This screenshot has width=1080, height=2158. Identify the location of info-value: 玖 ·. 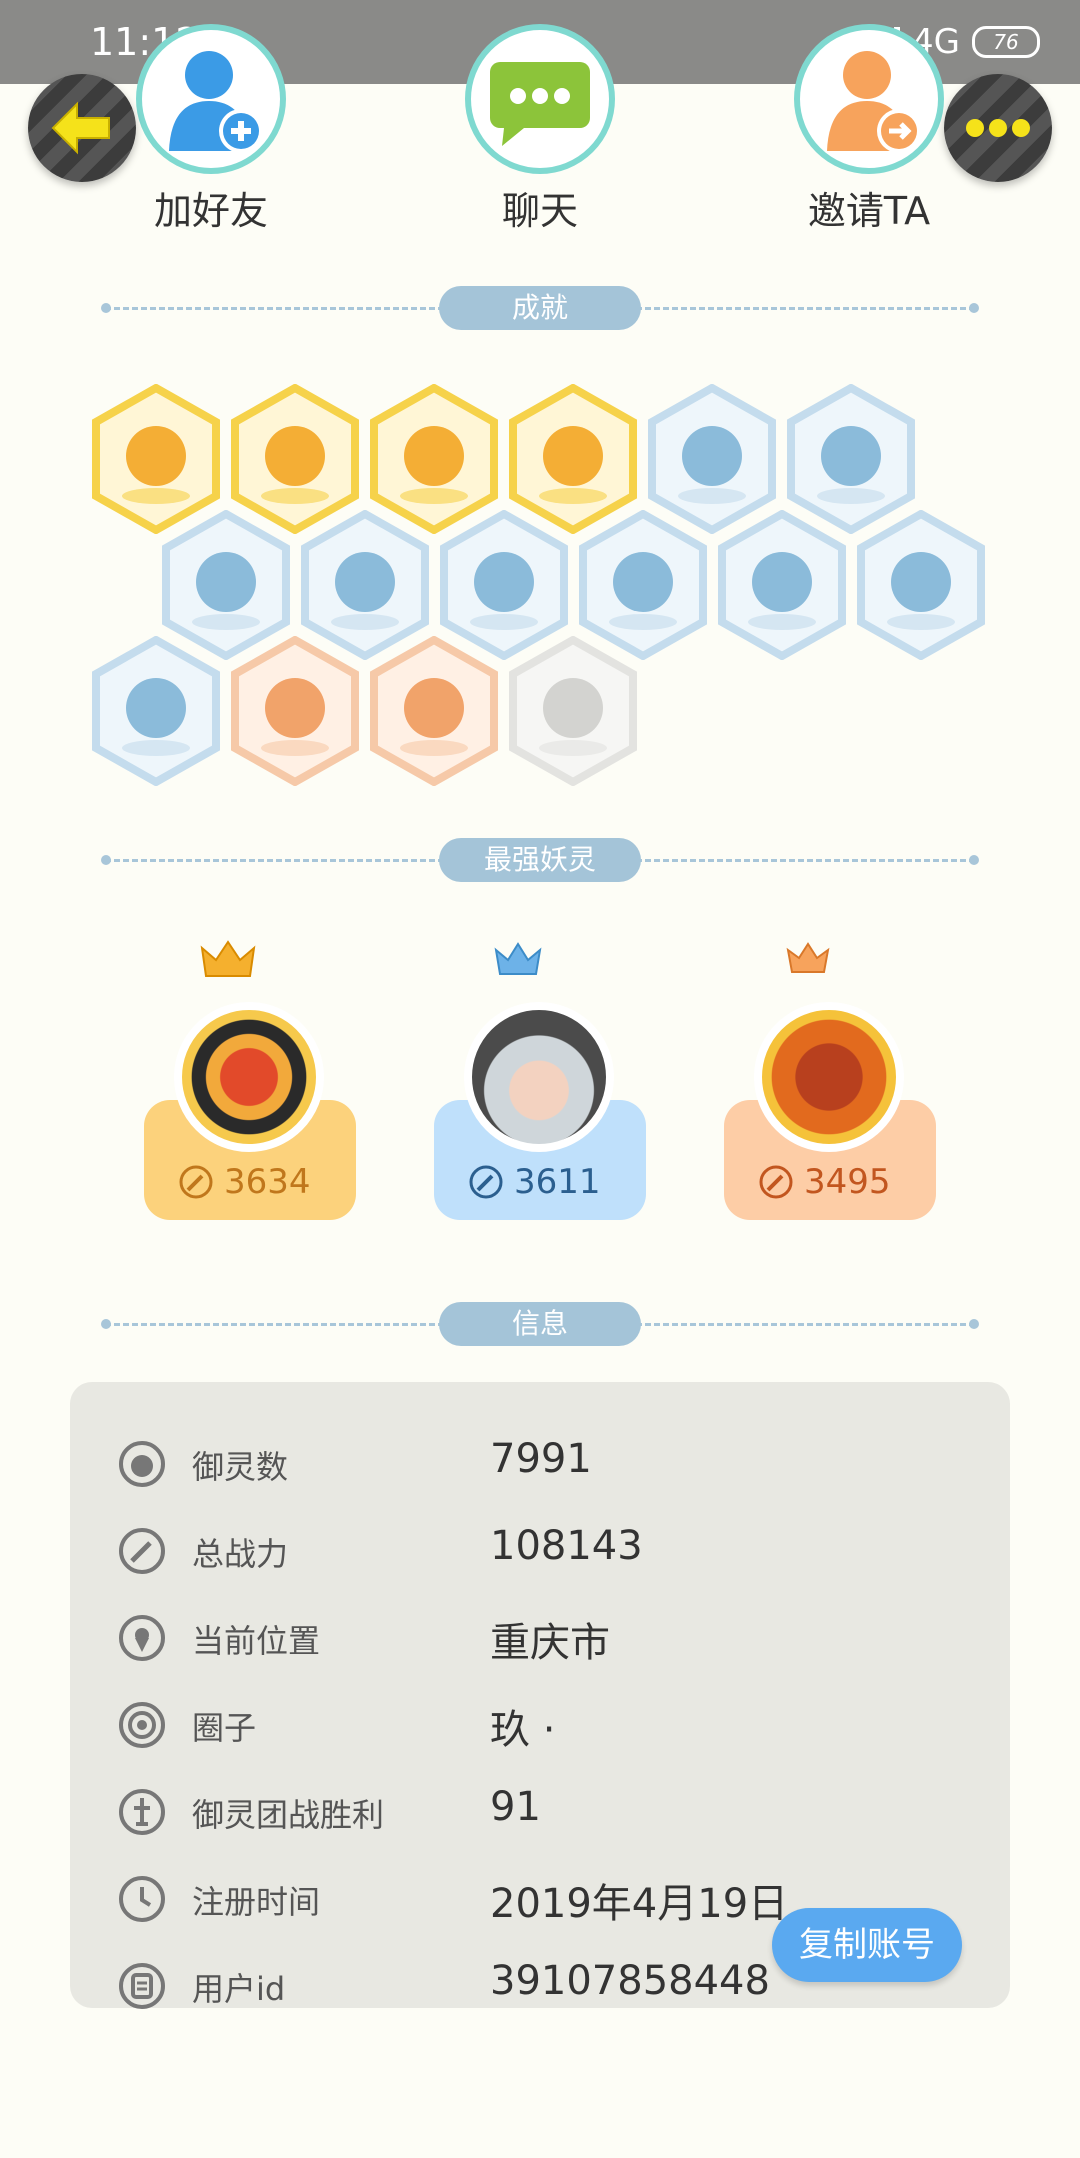
(523, 1730).